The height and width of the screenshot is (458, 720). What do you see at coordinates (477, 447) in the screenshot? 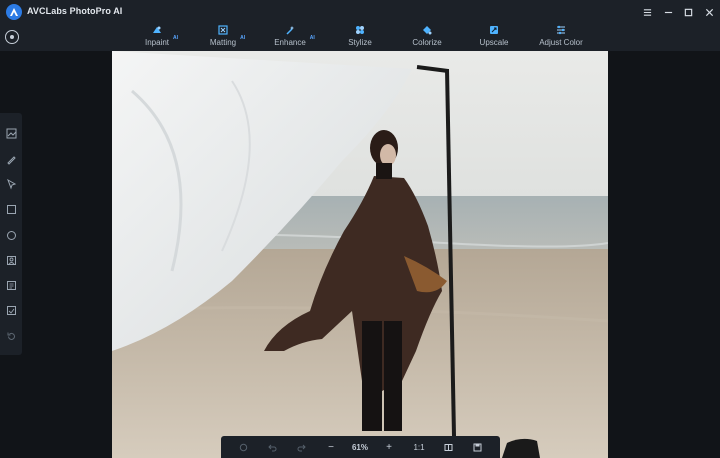
I see `save-icon` at bounding box center [477, 447].